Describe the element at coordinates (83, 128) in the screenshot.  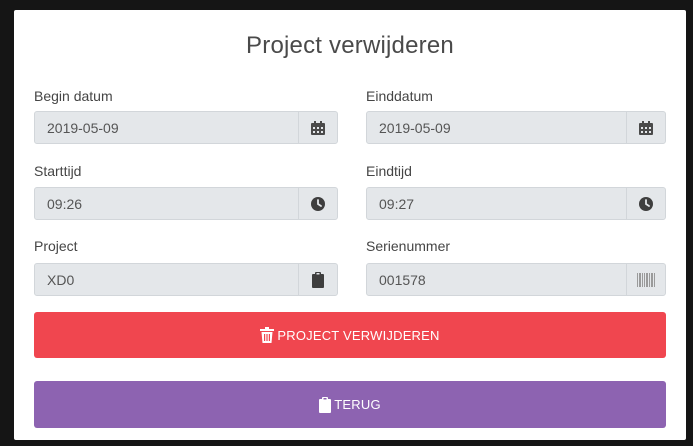
I see `begin-datum-value: 2019-05-09` at that location.